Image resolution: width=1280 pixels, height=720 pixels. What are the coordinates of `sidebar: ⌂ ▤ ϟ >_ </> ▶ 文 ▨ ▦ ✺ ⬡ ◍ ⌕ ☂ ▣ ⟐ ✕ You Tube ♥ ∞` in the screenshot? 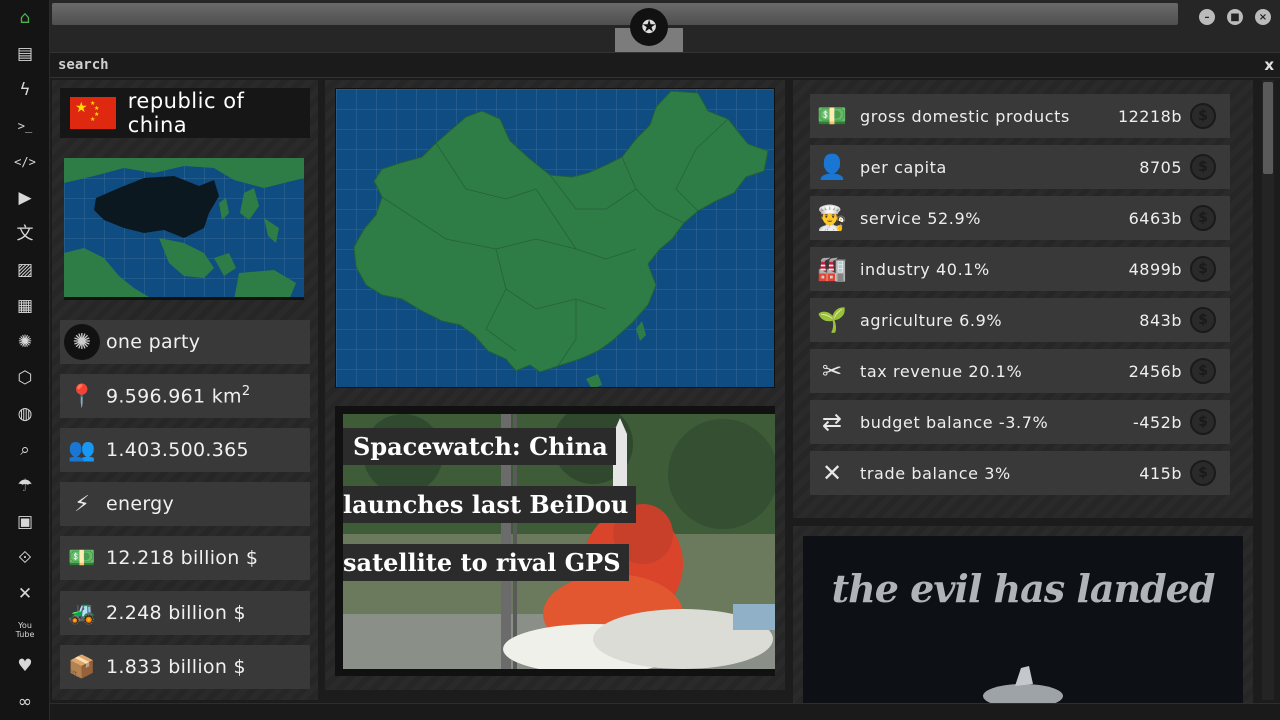 It's located at (25, 360).